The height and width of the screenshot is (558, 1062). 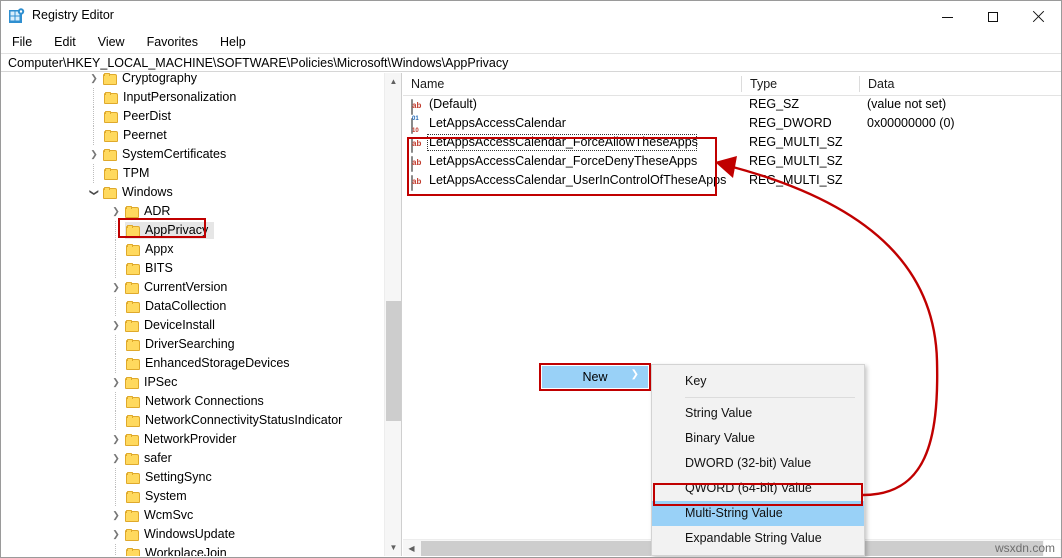 What do you see at coordinates (233, 420) in the screenshot?
I see `tree-item-content: NetworkConnectivityStatusIndicator` at bounding box center [233, 420].